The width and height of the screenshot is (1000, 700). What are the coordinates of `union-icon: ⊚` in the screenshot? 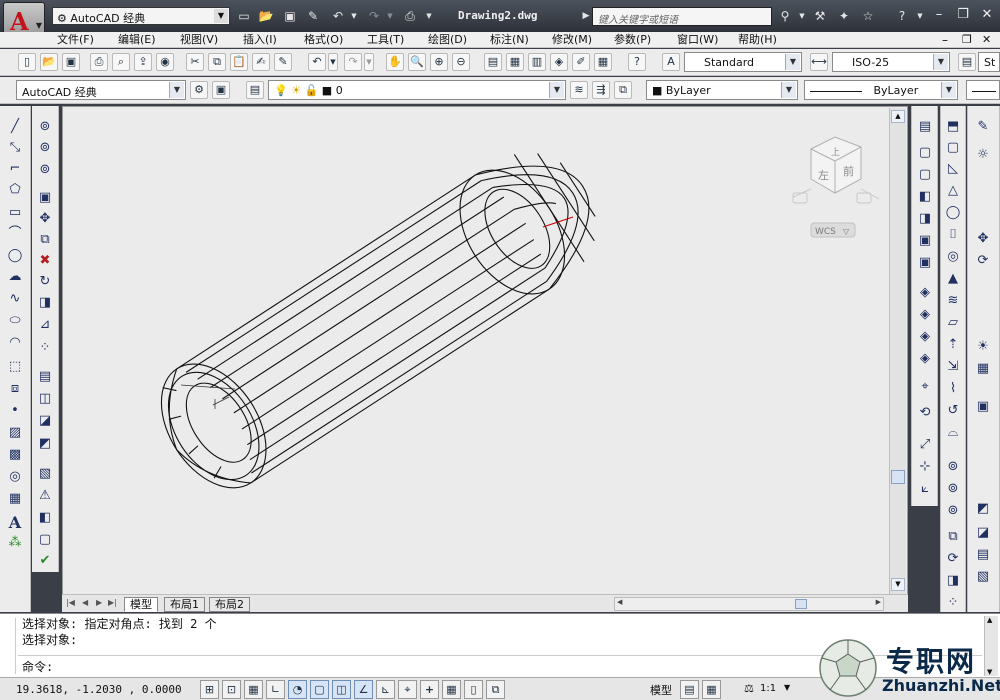 It's located at (45, 127).